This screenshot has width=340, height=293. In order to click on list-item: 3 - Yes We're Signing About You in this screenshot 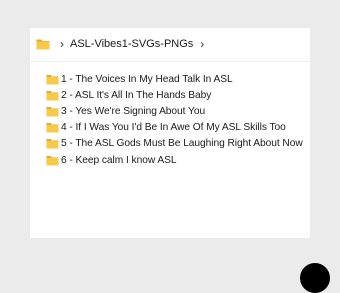, I will do `click(177, 111)`.